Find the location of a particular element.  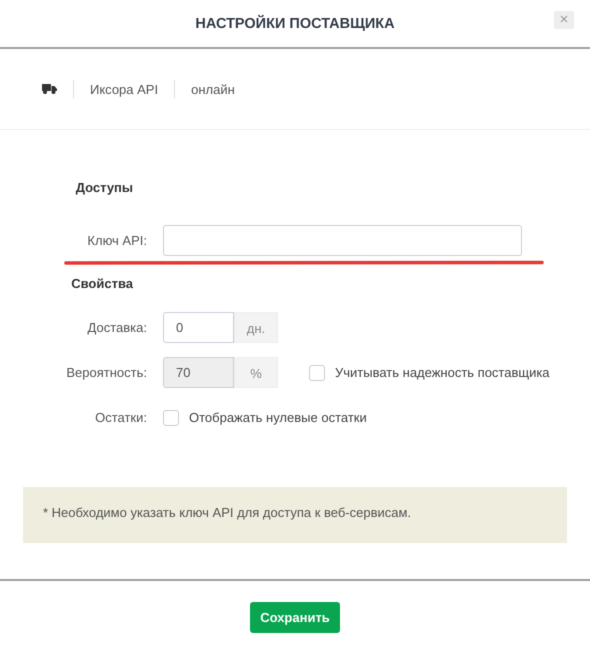

field-label: Доставка: is located at coordinates (117, 328).